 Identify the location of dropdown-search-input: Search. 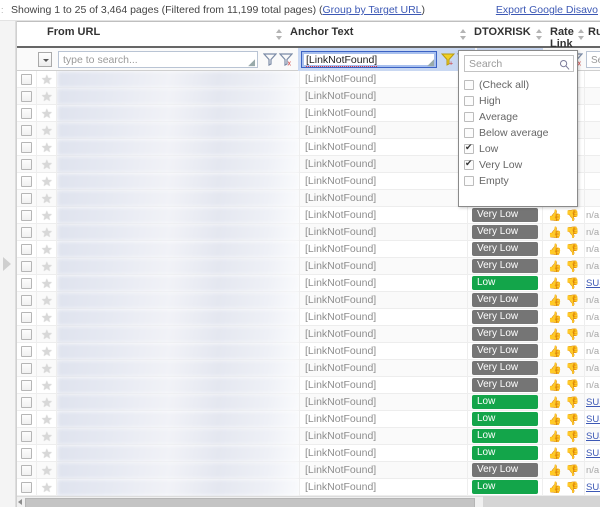
(519, 63).